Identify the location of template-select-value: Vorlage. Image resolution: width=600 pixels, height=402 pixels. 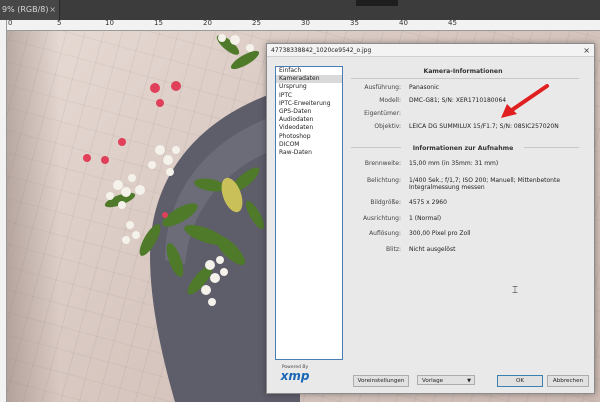
(433, 381).